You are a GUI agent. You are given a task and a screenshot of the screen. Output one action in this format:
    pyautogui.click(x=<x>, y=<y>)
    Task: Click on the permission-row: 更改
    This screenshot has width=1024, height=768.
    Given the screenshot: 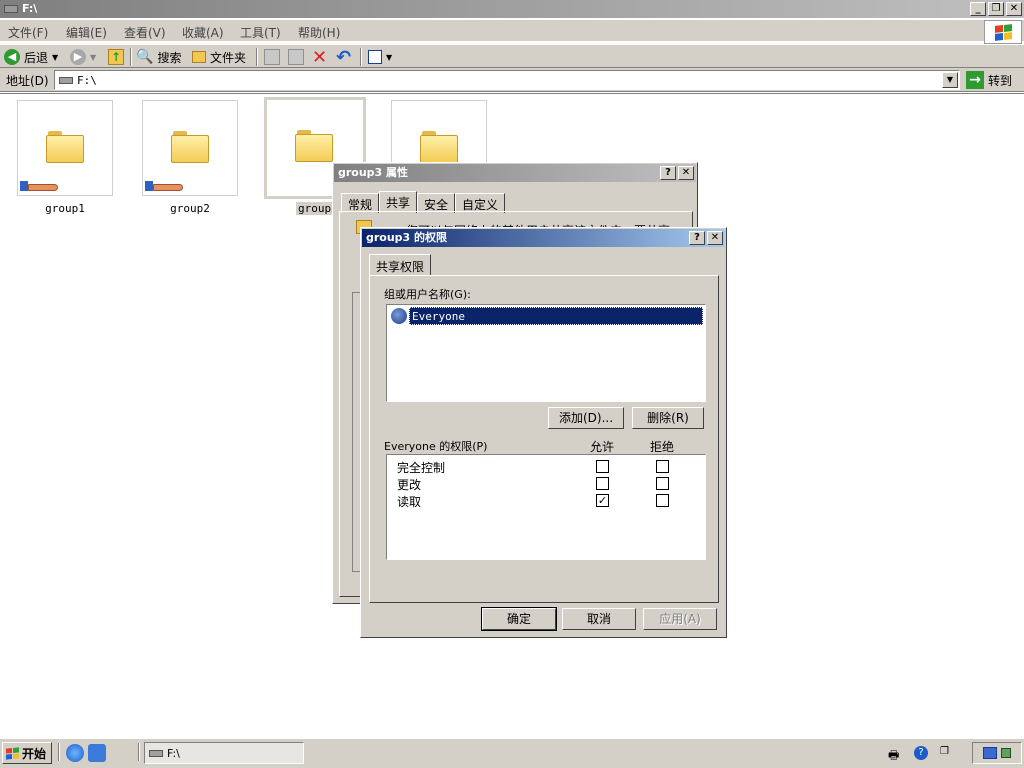 What is the action you would take?
    pyautogui.click(x=546, y=483)
    